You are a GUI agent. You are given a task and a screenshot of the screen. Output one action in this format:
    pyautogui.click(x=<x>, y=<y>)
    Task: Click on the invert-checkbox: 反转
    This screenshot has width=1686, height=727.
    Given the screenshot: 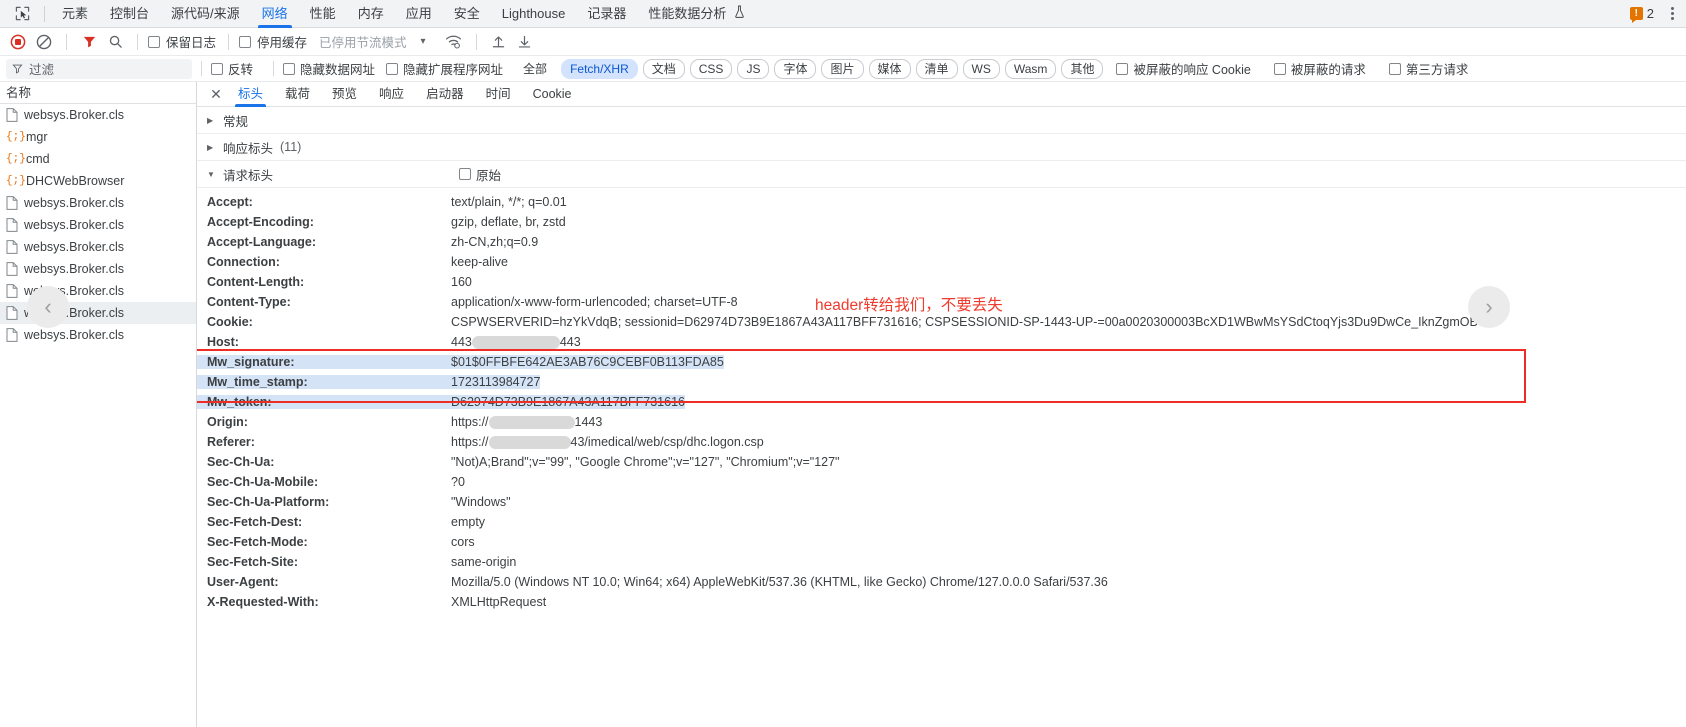 What is the action you would take?
    pyautogui.click(x=232, y=68)
    